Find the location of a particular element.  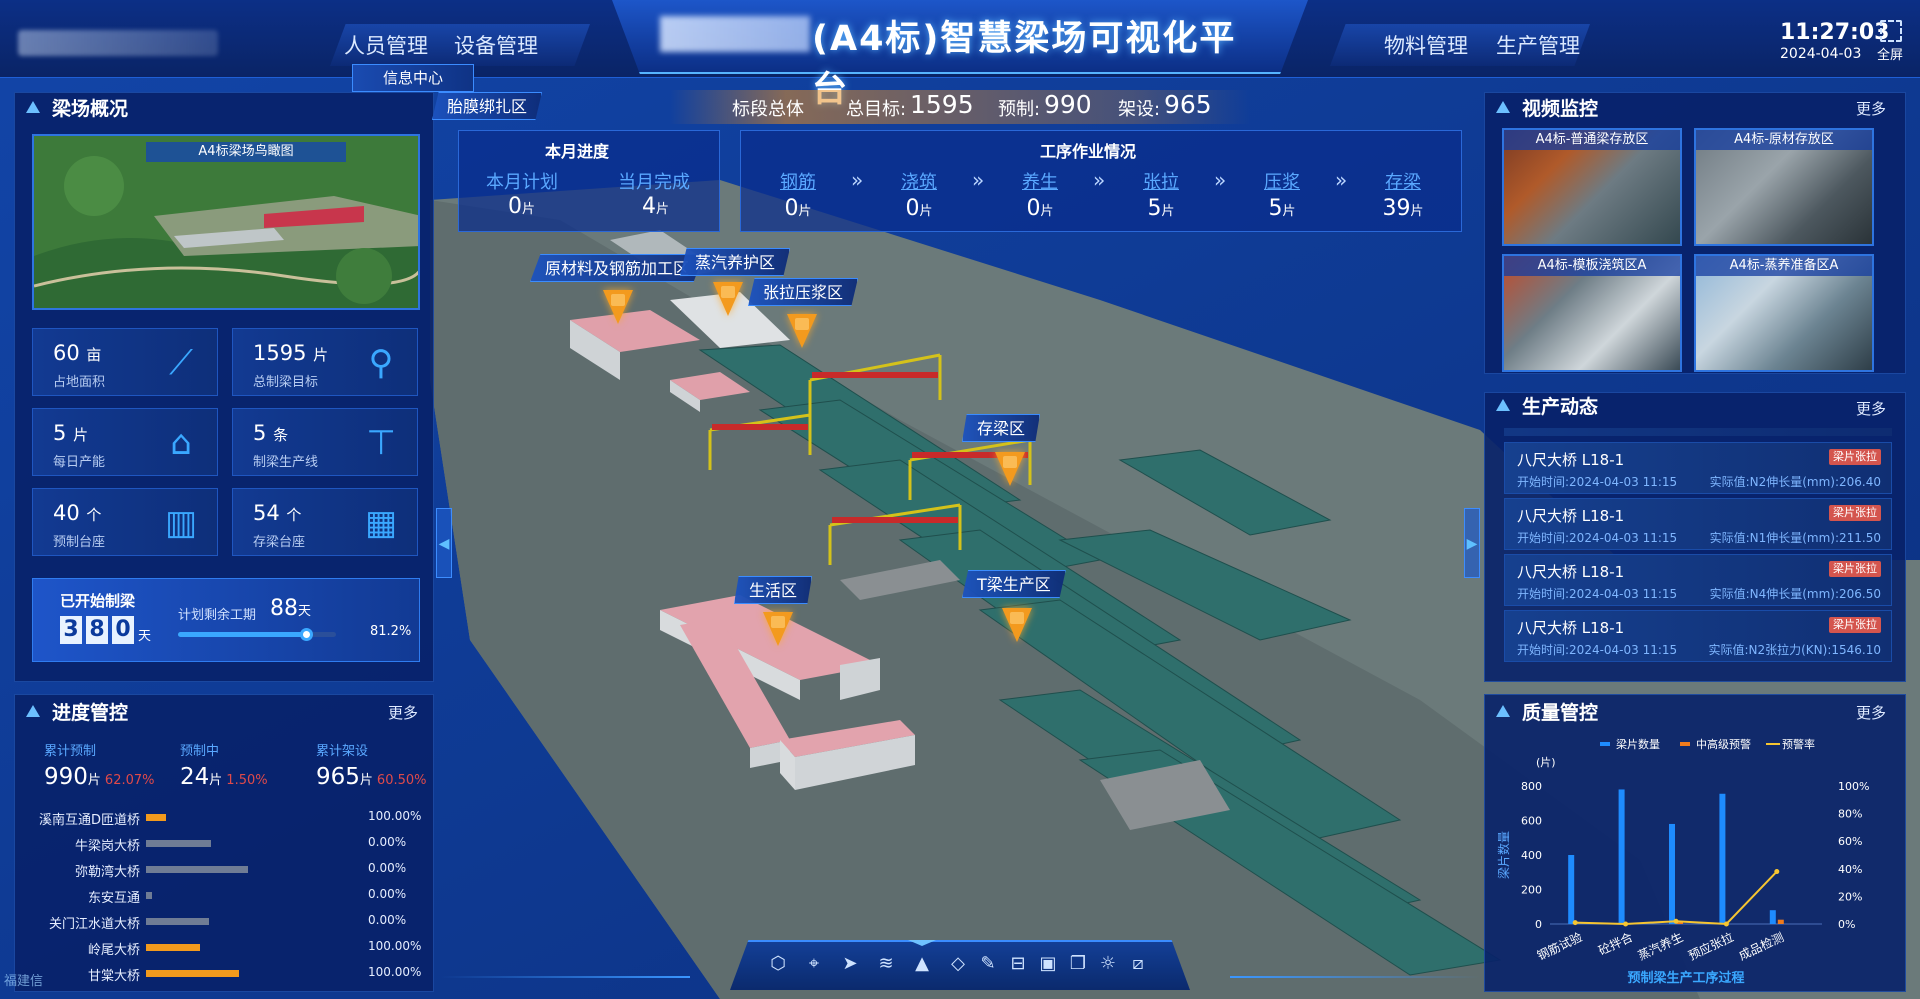

workflow-item: 浇筑 0片 is located at coordinates (919, 194).